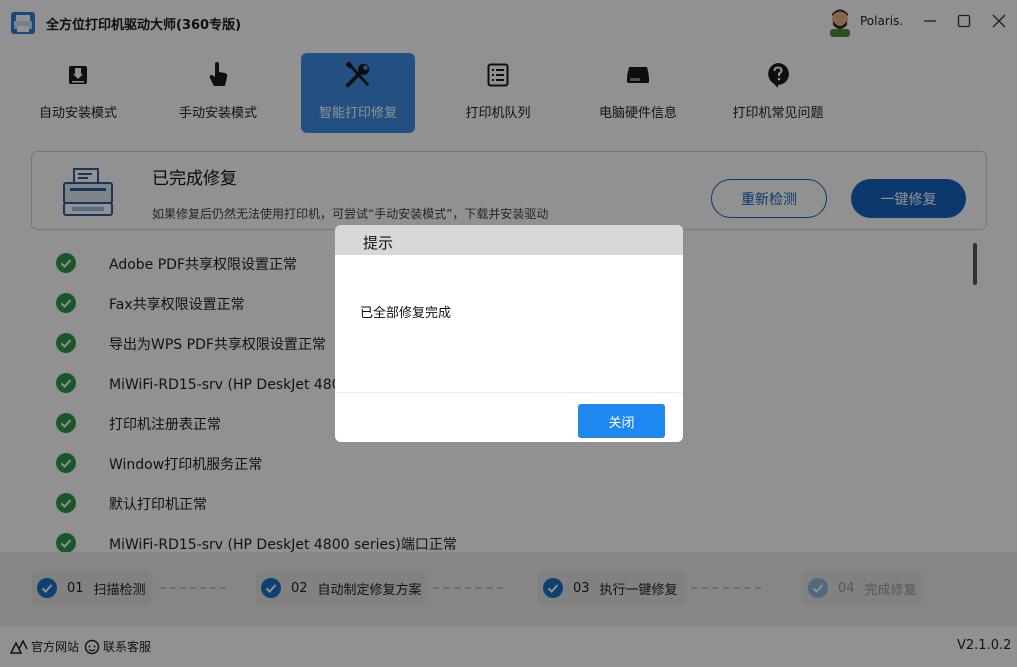 This screenshot has width=1017, height=667. What do you see at coordinates (509, 240) in the screenshot?
I see `dialog-header: 提示` at bounding box center [509, 240].